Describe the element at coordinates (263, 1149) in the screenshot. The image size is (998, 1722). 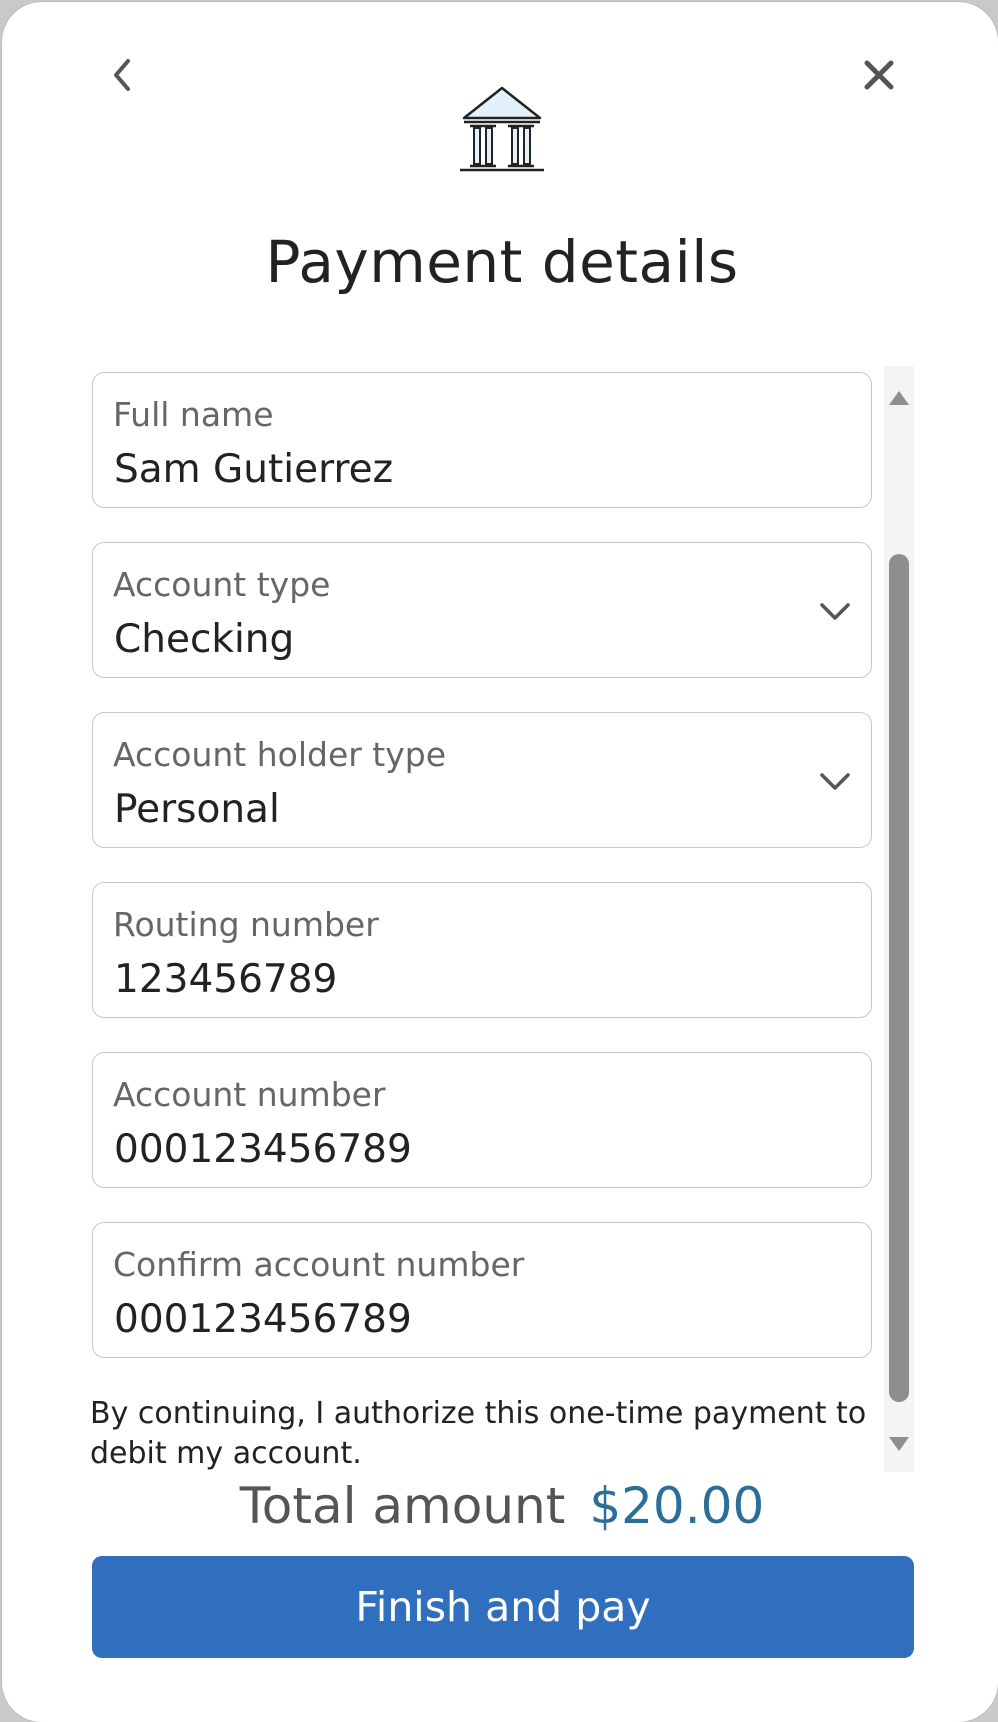
I see `account-number-value: 000123456789` at that location.